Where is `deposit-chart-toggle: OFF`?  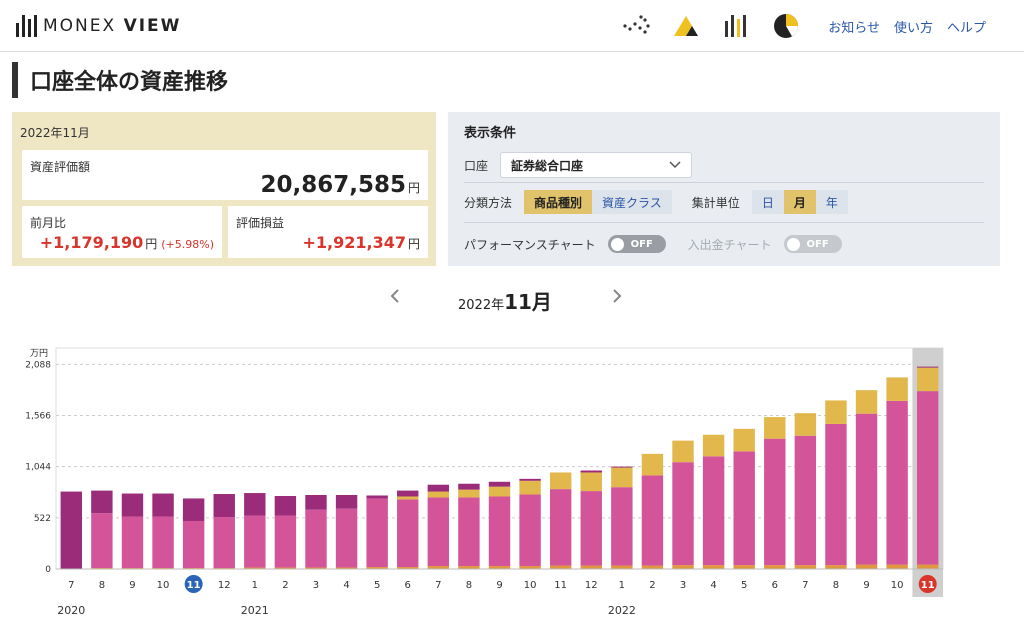
deposit-chart-toggle: OFF is located at coordinates (812, 244).